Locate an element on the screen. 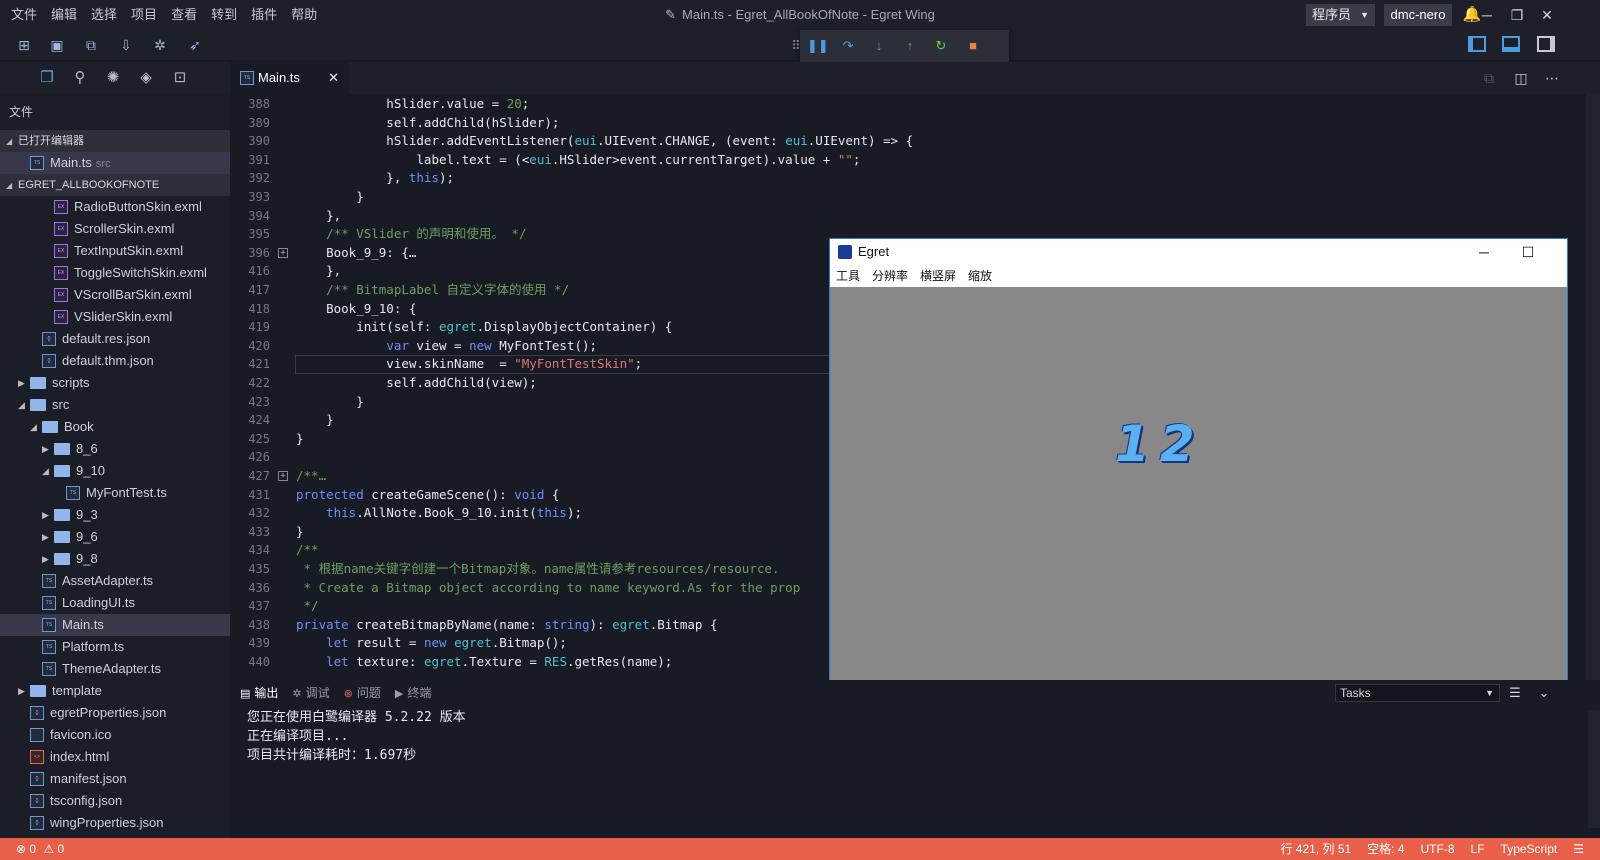 The image size is (1600, 860). role-select: 程序员 ▼ is located at coordinates (1340, 15).